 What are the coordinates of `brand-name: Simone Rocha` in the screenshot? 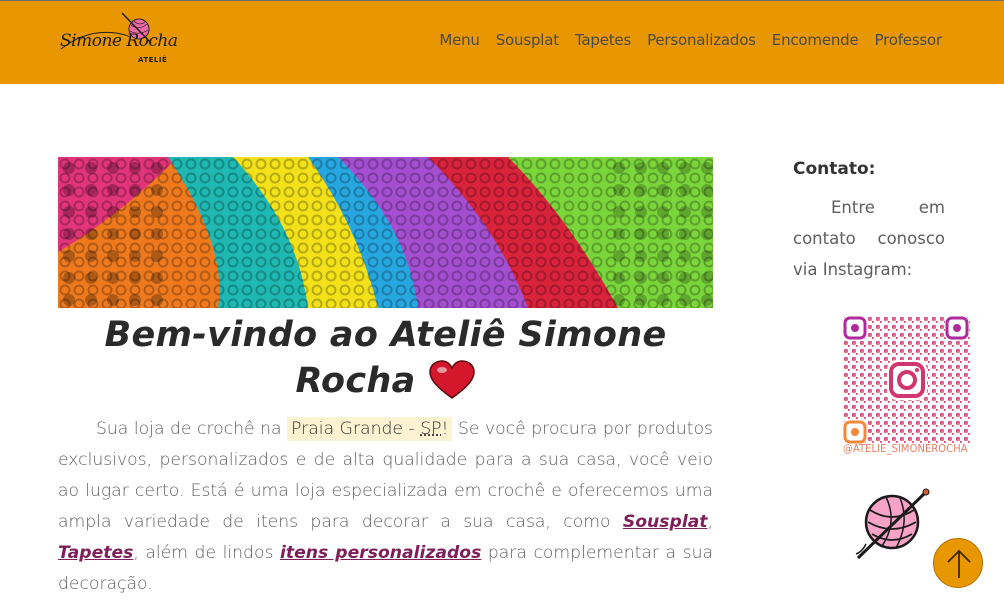 It's located at (119, 41).